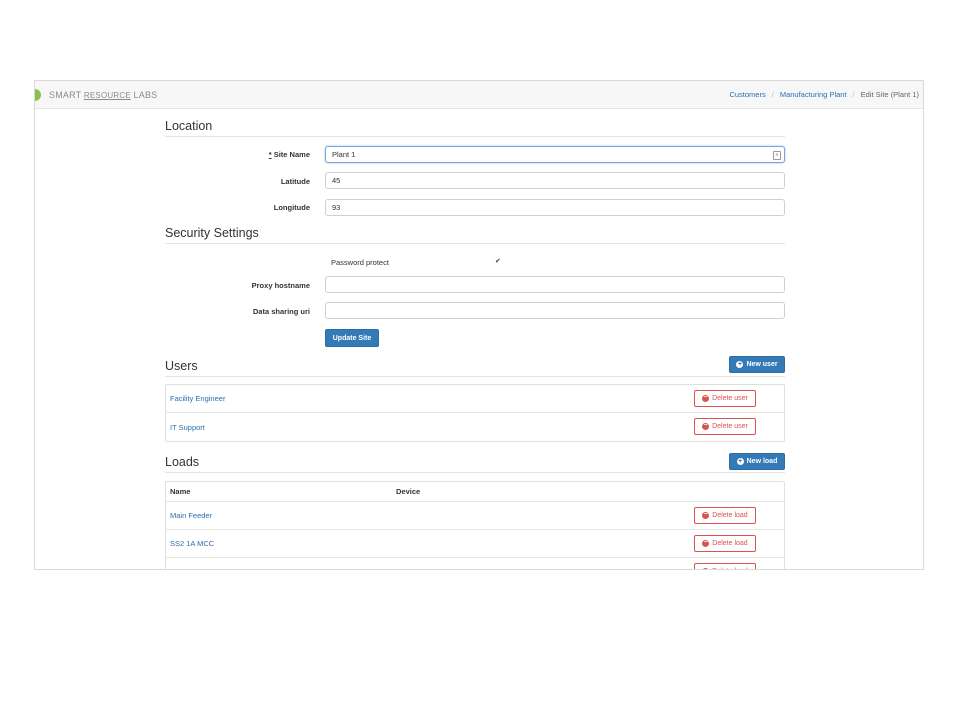  What do you see at coordinates (475, 427) in the screenshot?
I see `list-item-user: IT Support − Delete user` at bounding box center [475, 427].